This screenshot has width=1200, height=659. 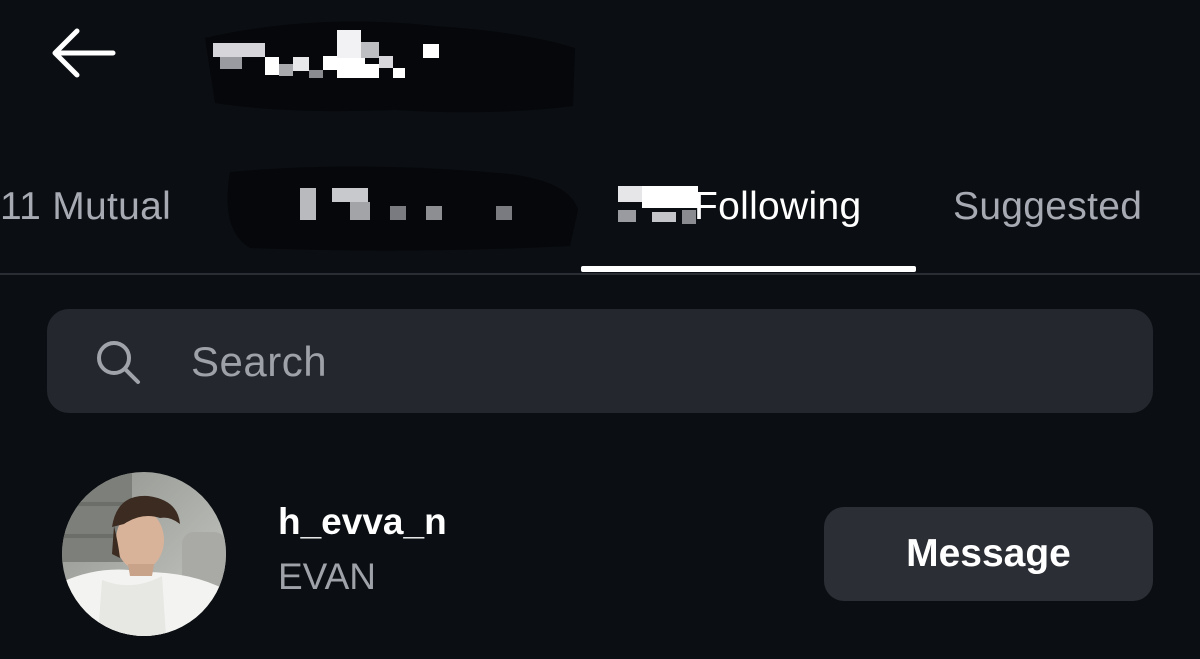 I want to click on tab-suggested: Suggested, so click(x=1047, y=207).